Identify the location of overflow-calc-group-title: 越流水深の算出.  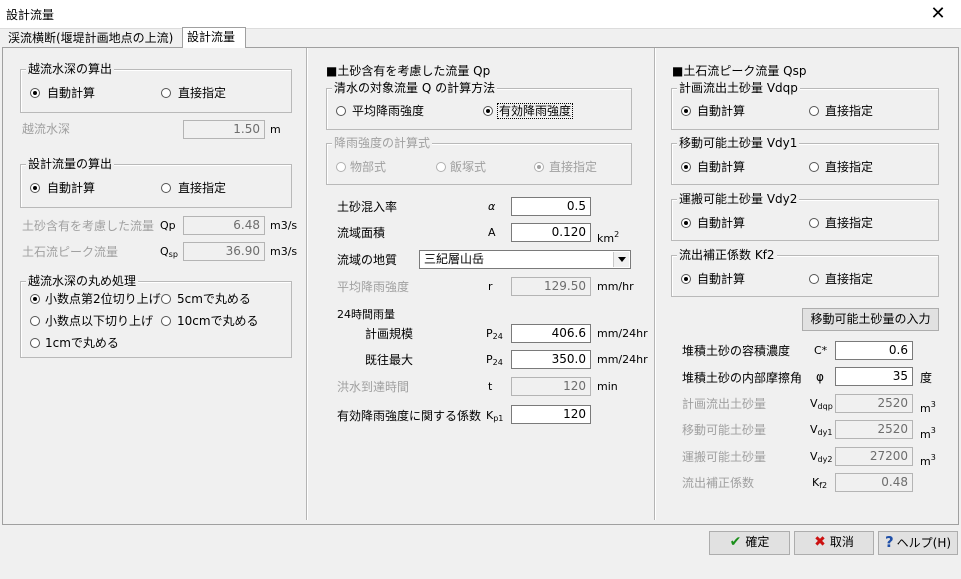
(70, 69).